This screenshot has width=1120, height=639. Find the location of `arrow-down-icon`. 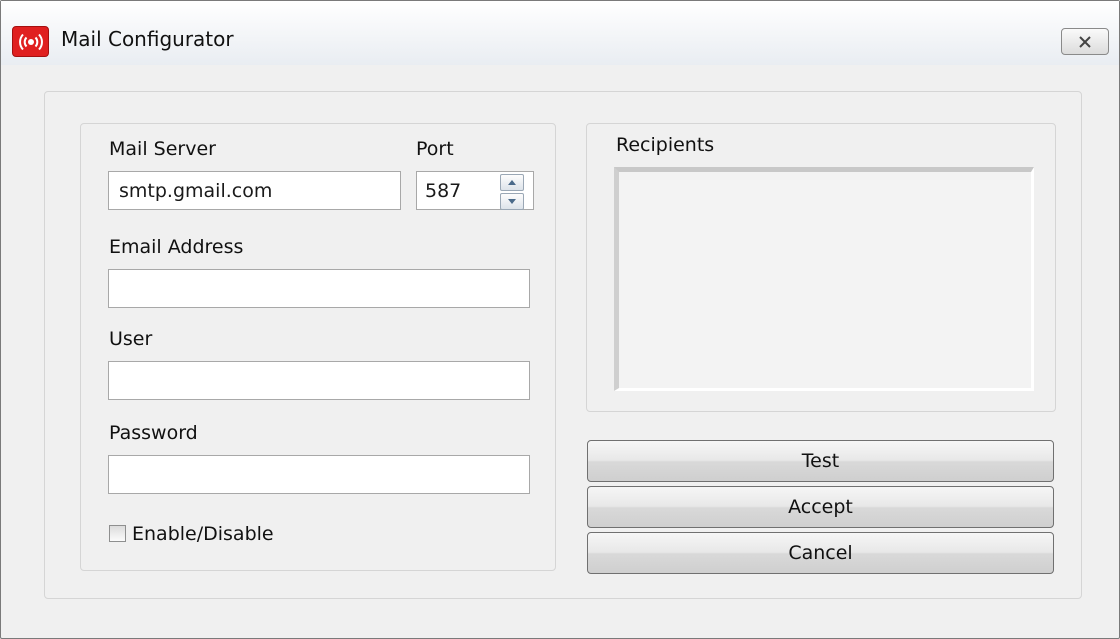

arrow-down-icon is located at coordinates (512, 201).